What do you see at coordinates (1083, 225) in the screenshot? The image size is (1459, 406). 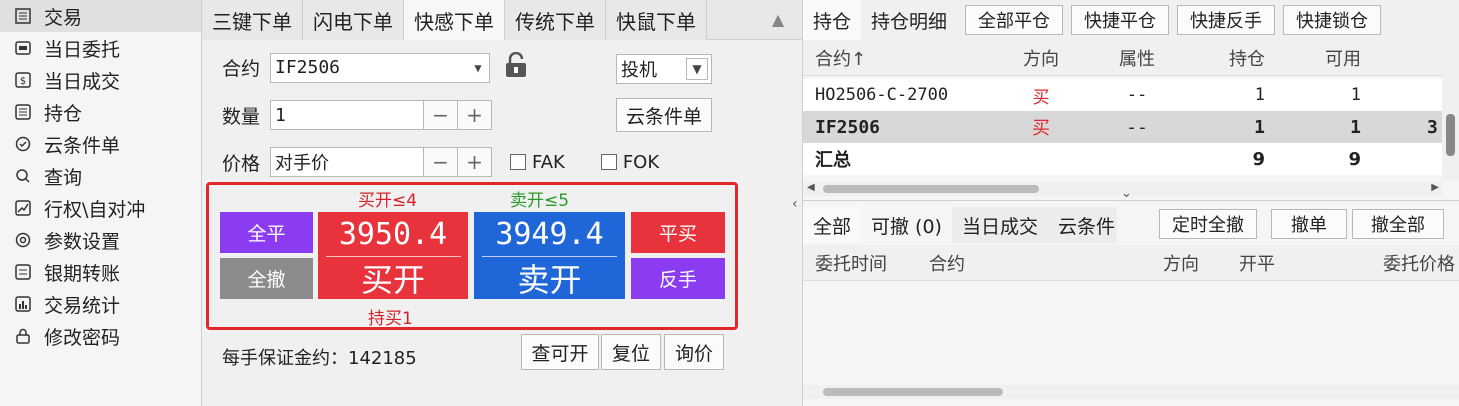 I see `tab-cloud-conditional: 云条件` at bounding box center [1083, 225].